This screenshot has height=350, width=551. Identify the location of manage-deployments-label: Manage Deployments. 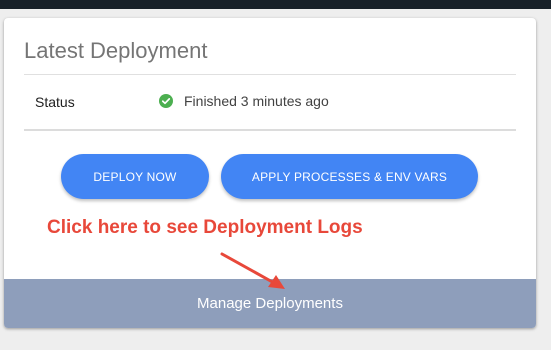
(270, 303).